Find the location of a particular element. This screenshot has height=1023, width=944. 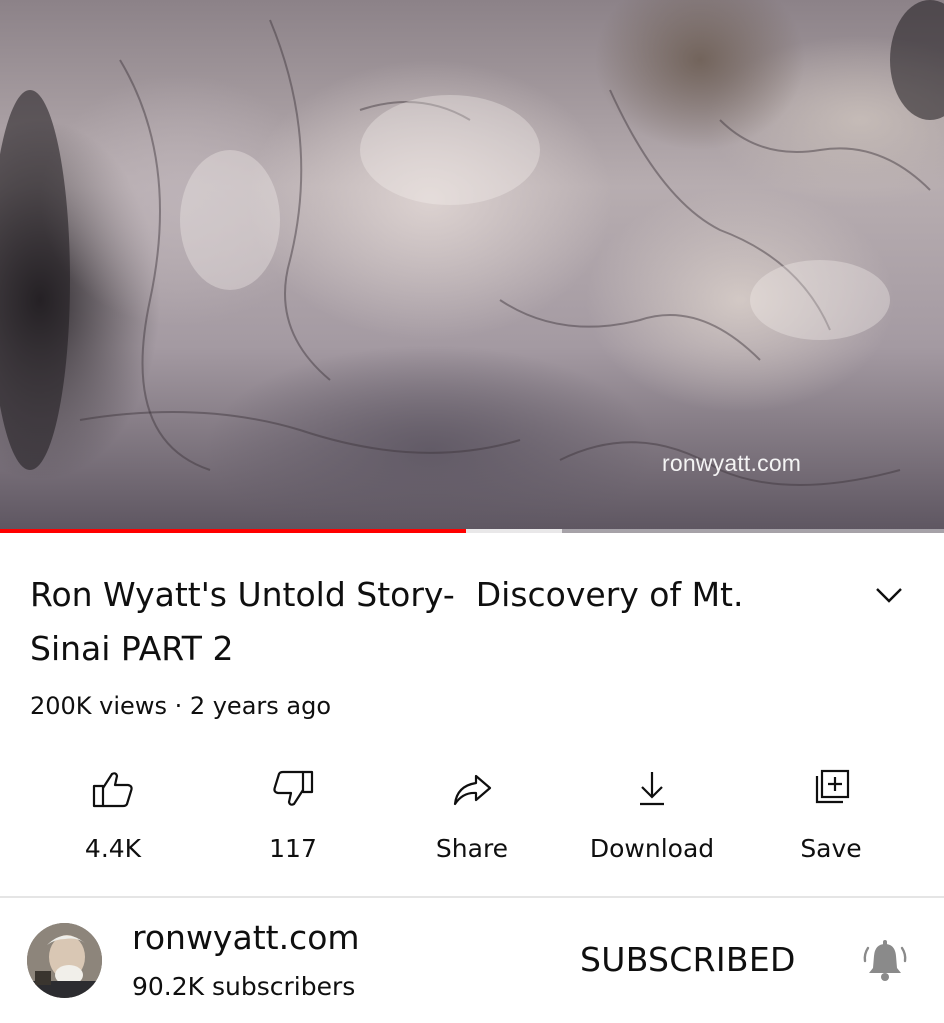

progress-played is located at coordinates (233, 531).